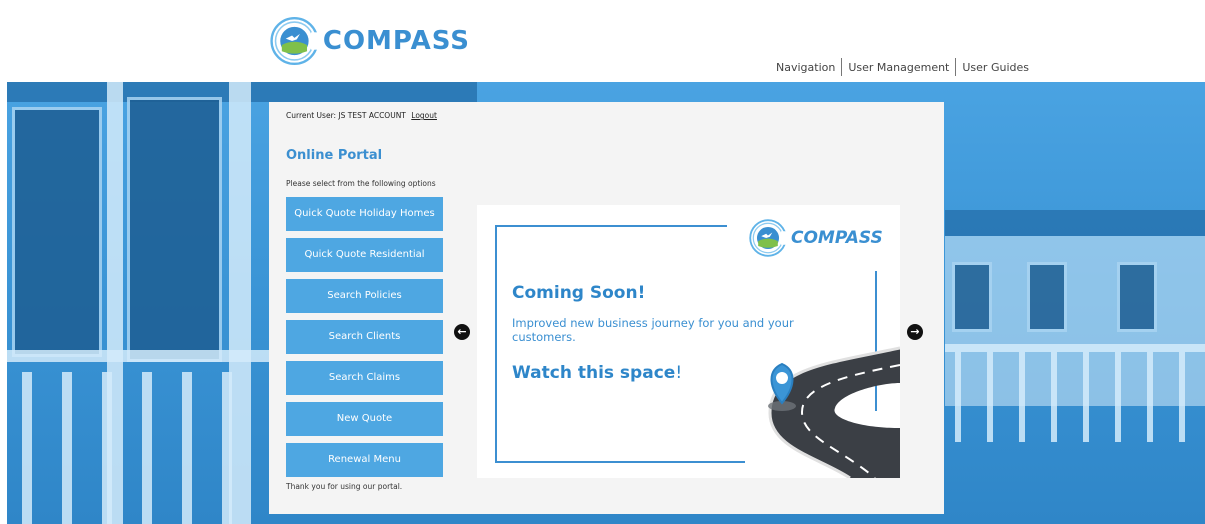 The image size is (1205, 524). Describe the element at coordinates (915, 332) in the screenshot. I see `arrow-right-icon: →` at that location.